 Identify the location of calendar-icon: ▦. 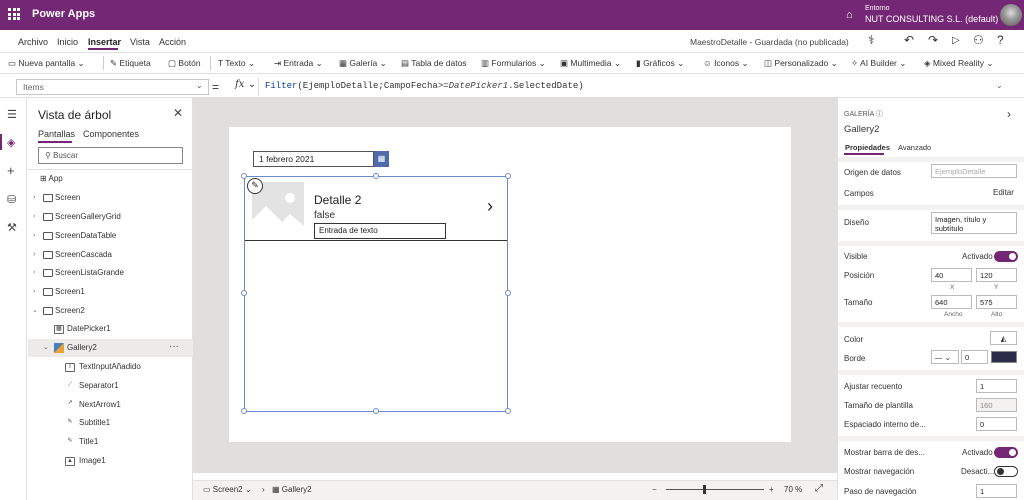
(381, 159).